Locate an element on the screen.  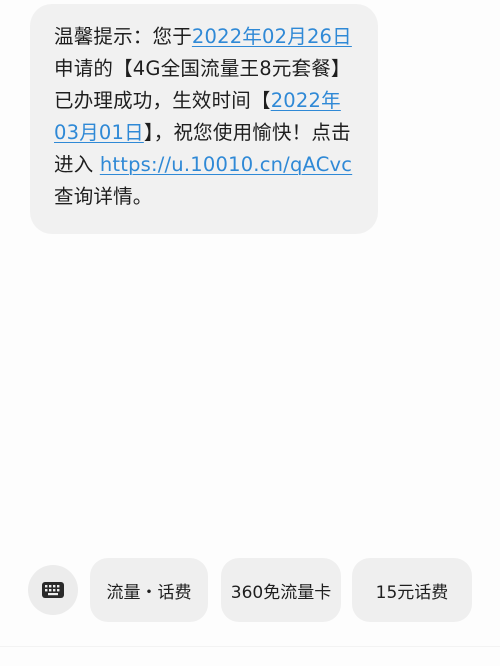
date-link-apply: 2022年02月26日 is located at coordinates (272, 36).